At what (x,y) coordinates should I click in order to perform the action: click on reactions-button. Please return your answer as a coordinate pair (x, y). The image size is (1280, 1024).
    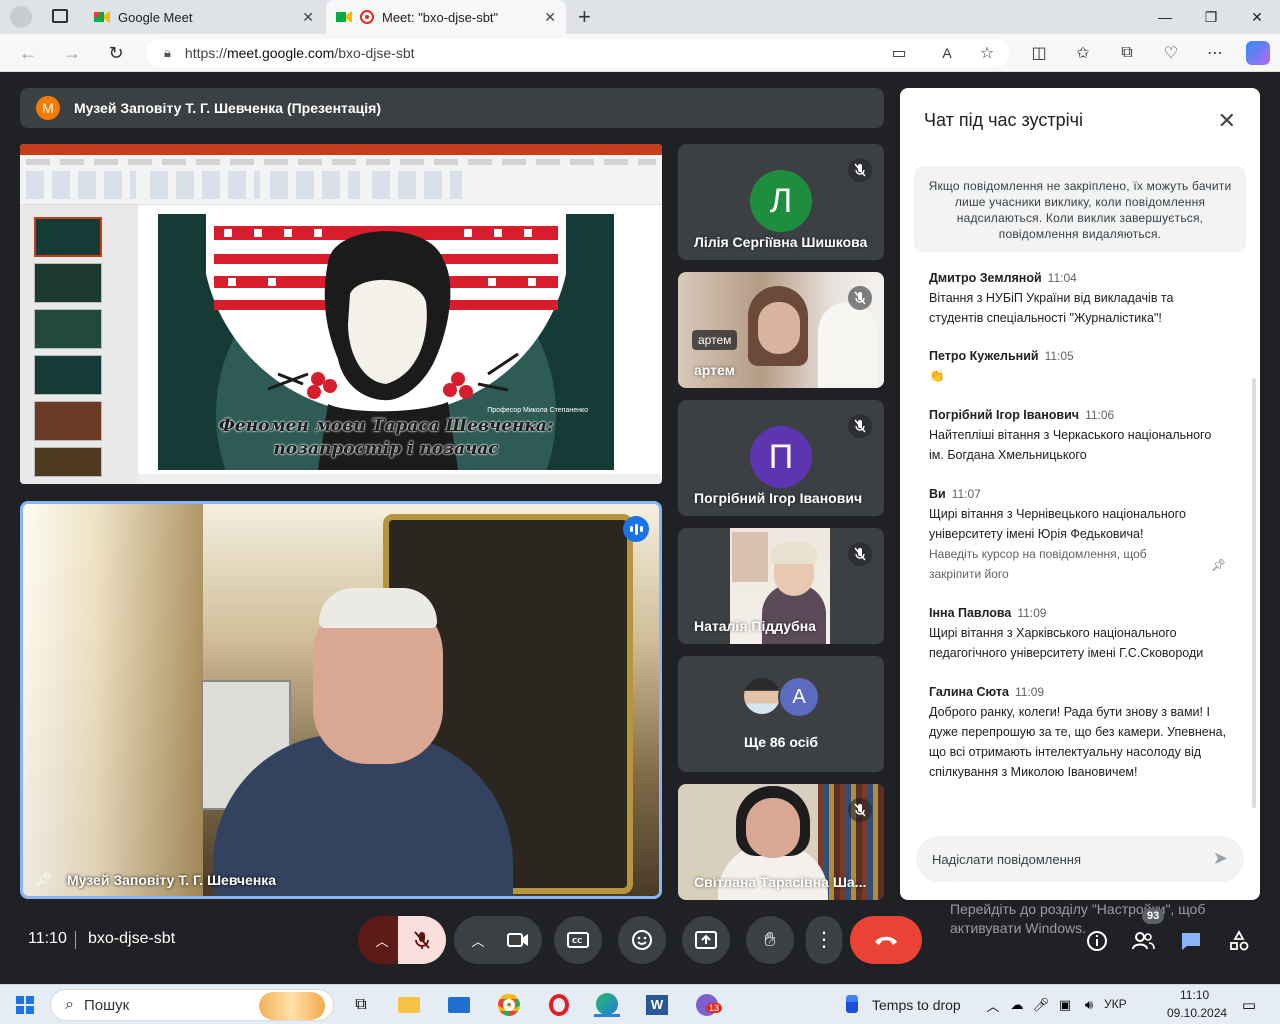
    Looking at the image, I should click on (642, 940).